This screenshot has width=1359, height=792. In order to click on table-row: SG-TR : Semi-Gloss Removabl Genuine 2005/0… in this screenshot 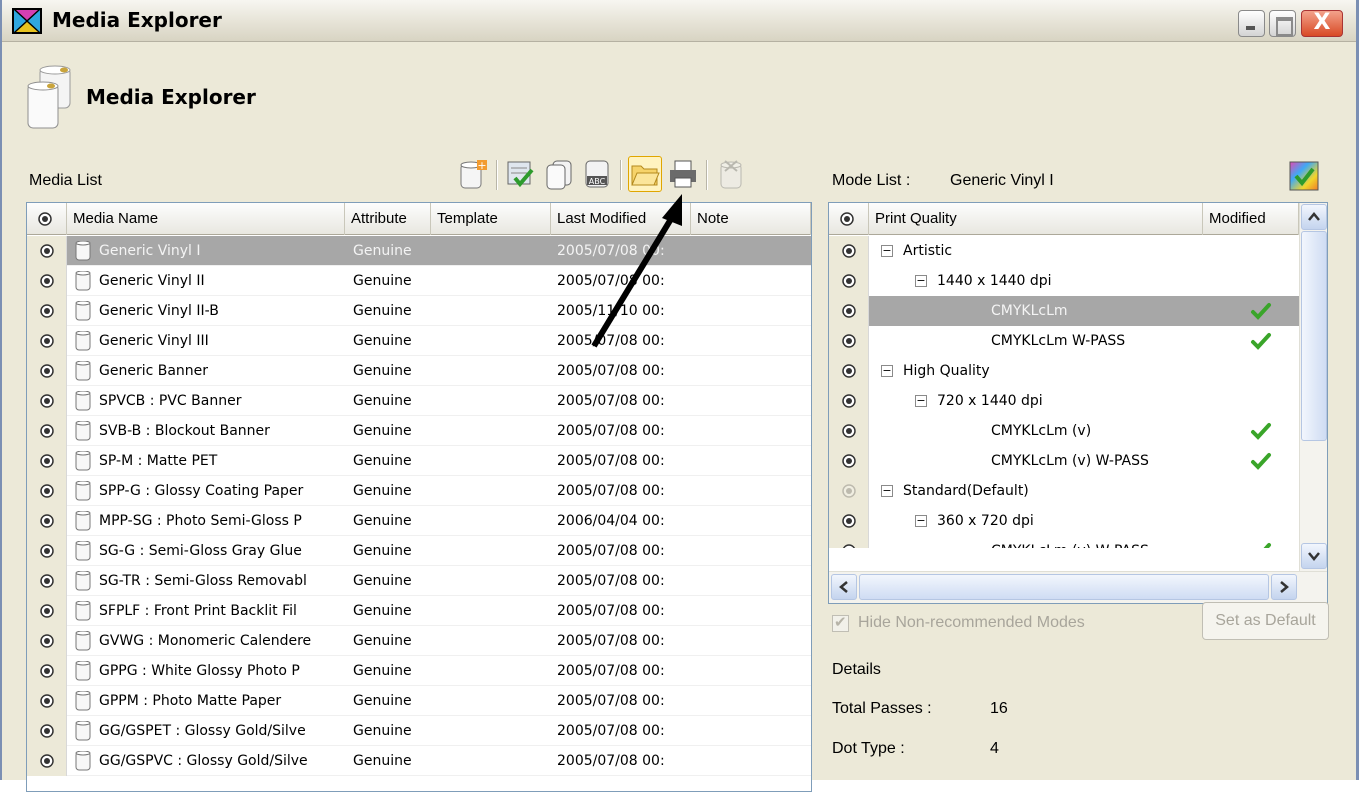, I will do `click(419, 581)`.